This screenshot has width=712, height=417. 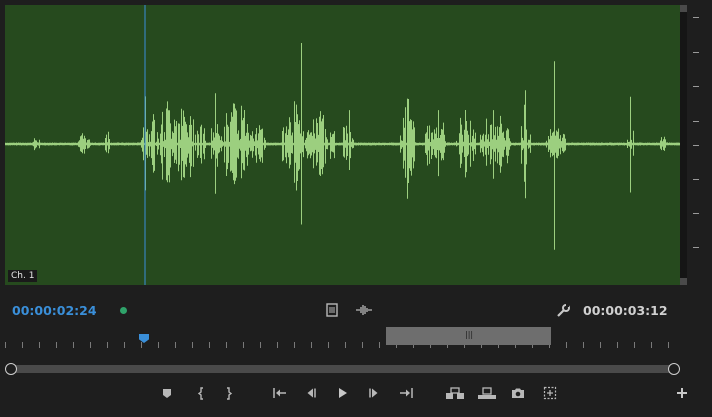 I want to click on waveform-toggle-icon, so click(x=364, y=310).